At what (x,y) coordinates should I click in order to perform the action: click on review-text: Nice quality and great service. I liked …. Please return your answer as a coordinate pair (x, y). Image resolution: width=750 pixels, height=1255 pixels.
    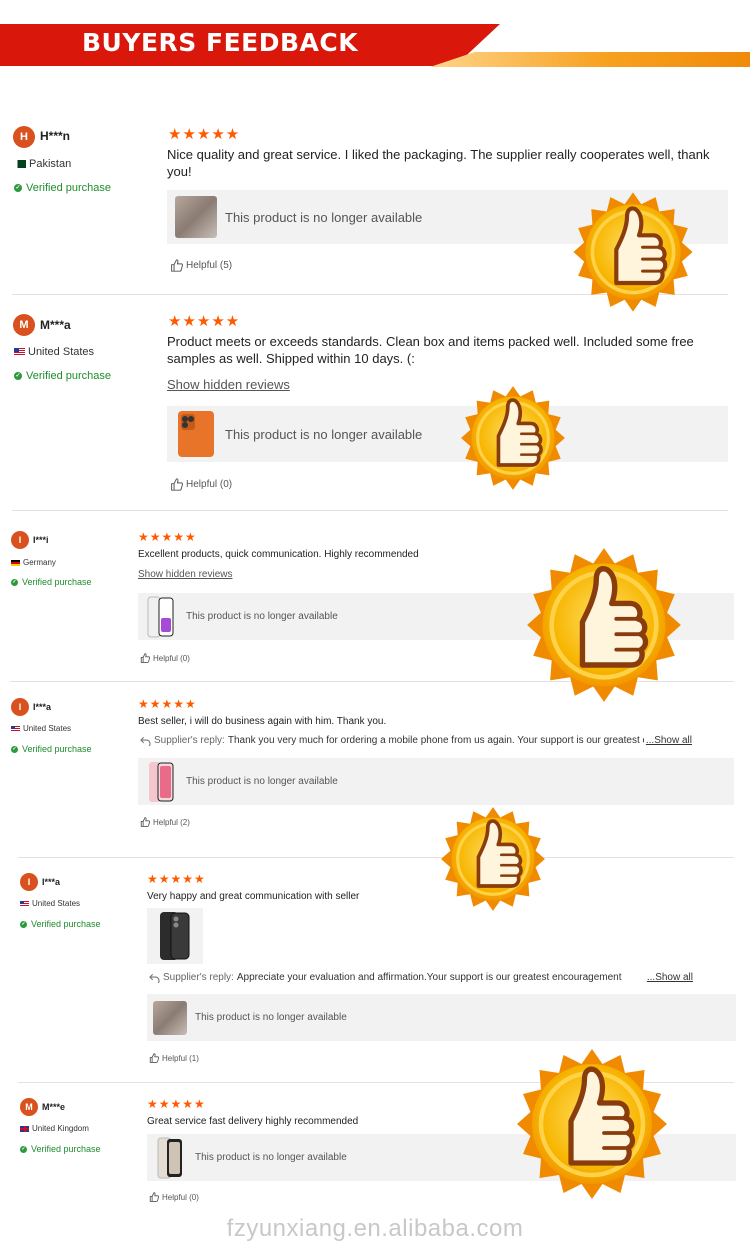
    Looking at the image, I should click on (438, 163).